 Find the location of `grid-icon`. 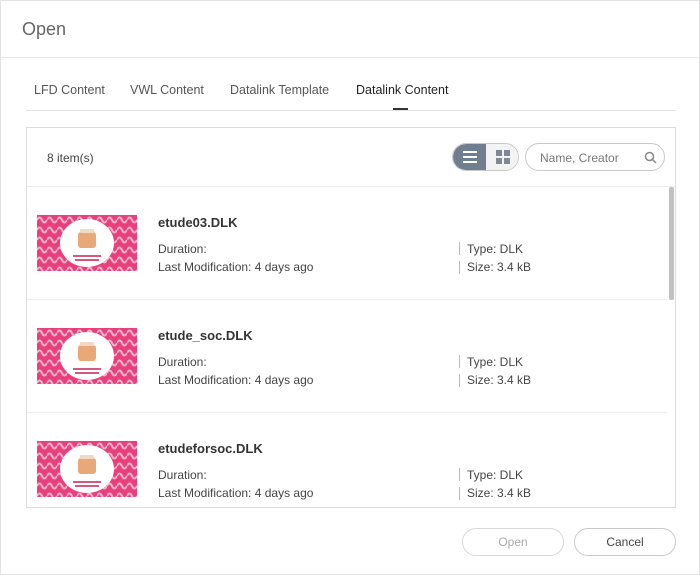

grid-icon is located at coordinates (503, 157).